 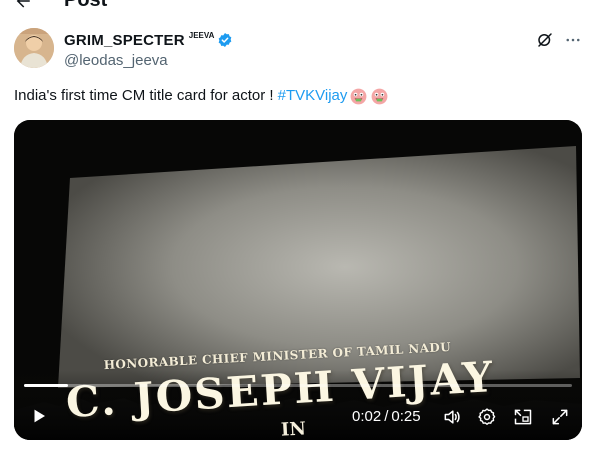 What do you see at coordinates (573, 40) in the screenshot?
I see `more-icon` at bounding box center [573, 40].